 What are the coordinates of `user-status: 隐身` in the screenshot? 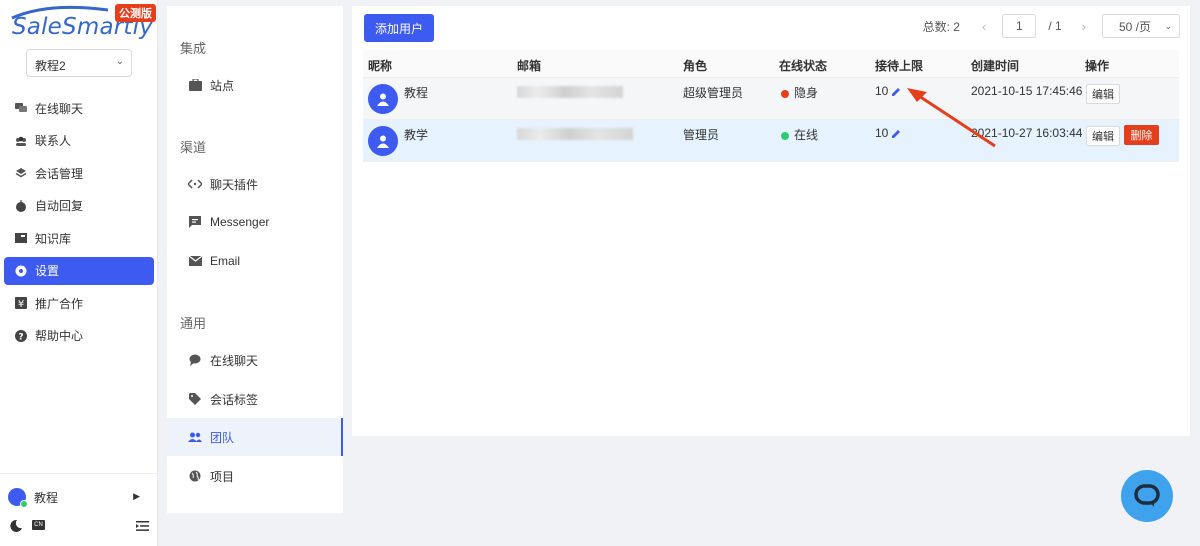 It's located at (799, 92).